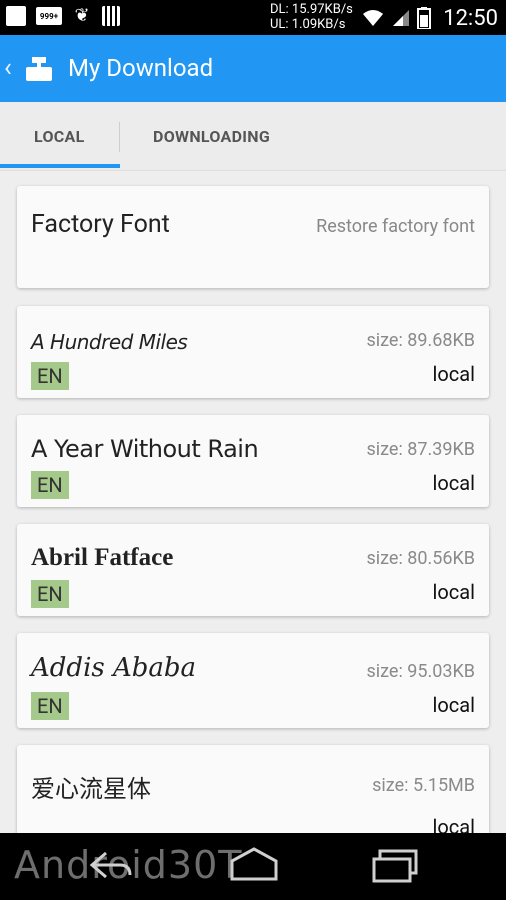 This screenshot has height=900, width=506. What do you see at coordinates (373, 18) in the screenshot?
I see `wifi-icon` at bounding box center [373, 18].